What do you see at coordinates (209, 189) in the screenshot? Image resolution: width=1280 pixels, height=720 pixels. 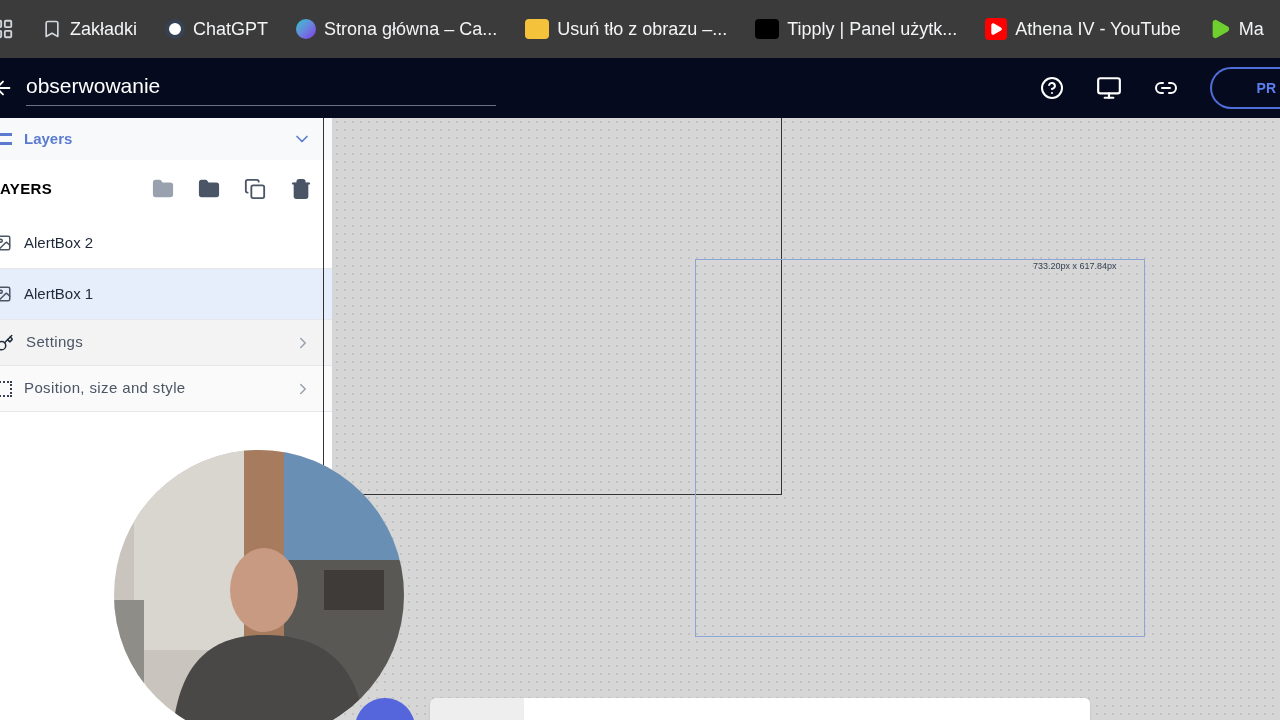 I see `folder-icon` at bounding box center [209, 189].